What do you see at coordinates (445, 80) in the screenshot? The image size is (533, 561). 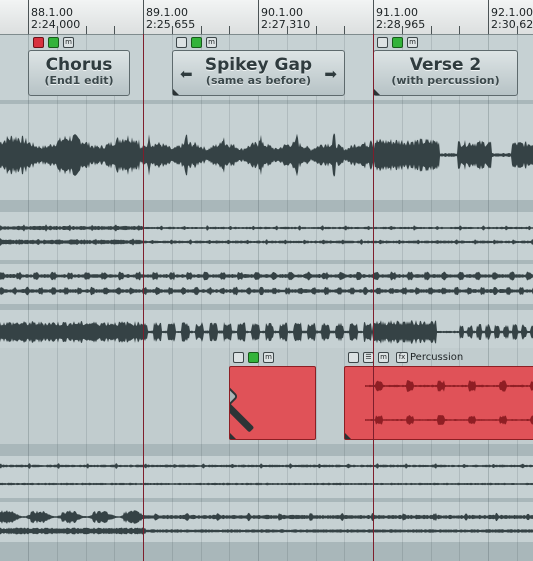 I see `item-subtitle: (with percussion)` at bounding box center [445, 80].